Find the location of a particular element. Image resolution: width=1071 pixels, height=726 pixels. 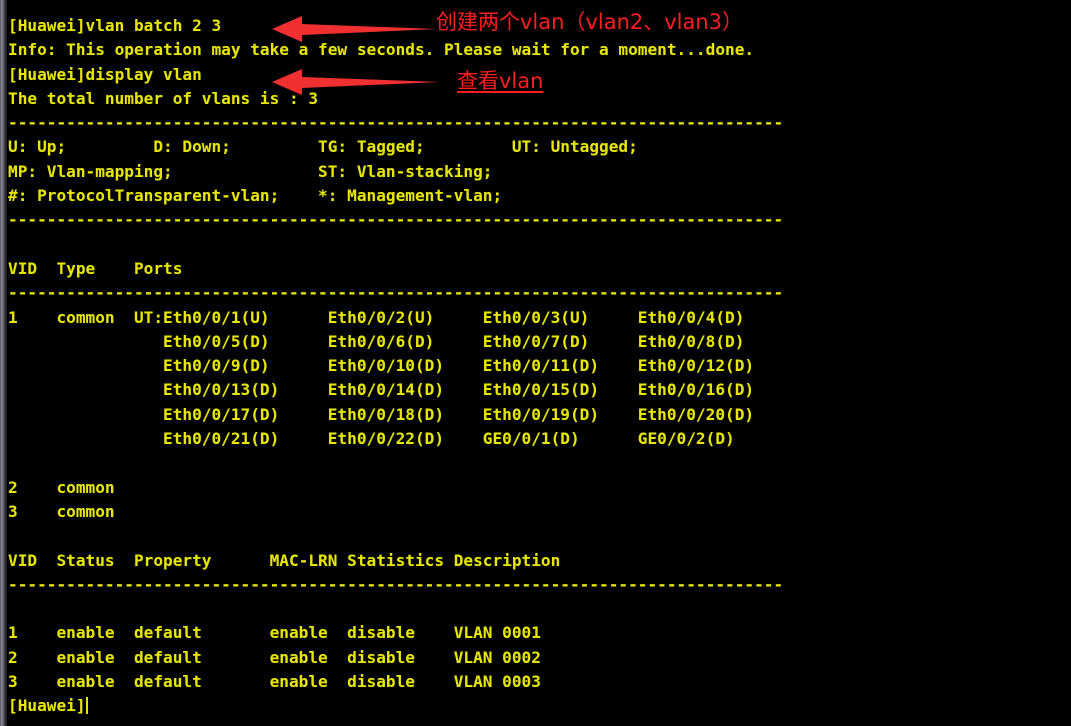

terminal-line: 3 common is located at coordinates (61, 511).